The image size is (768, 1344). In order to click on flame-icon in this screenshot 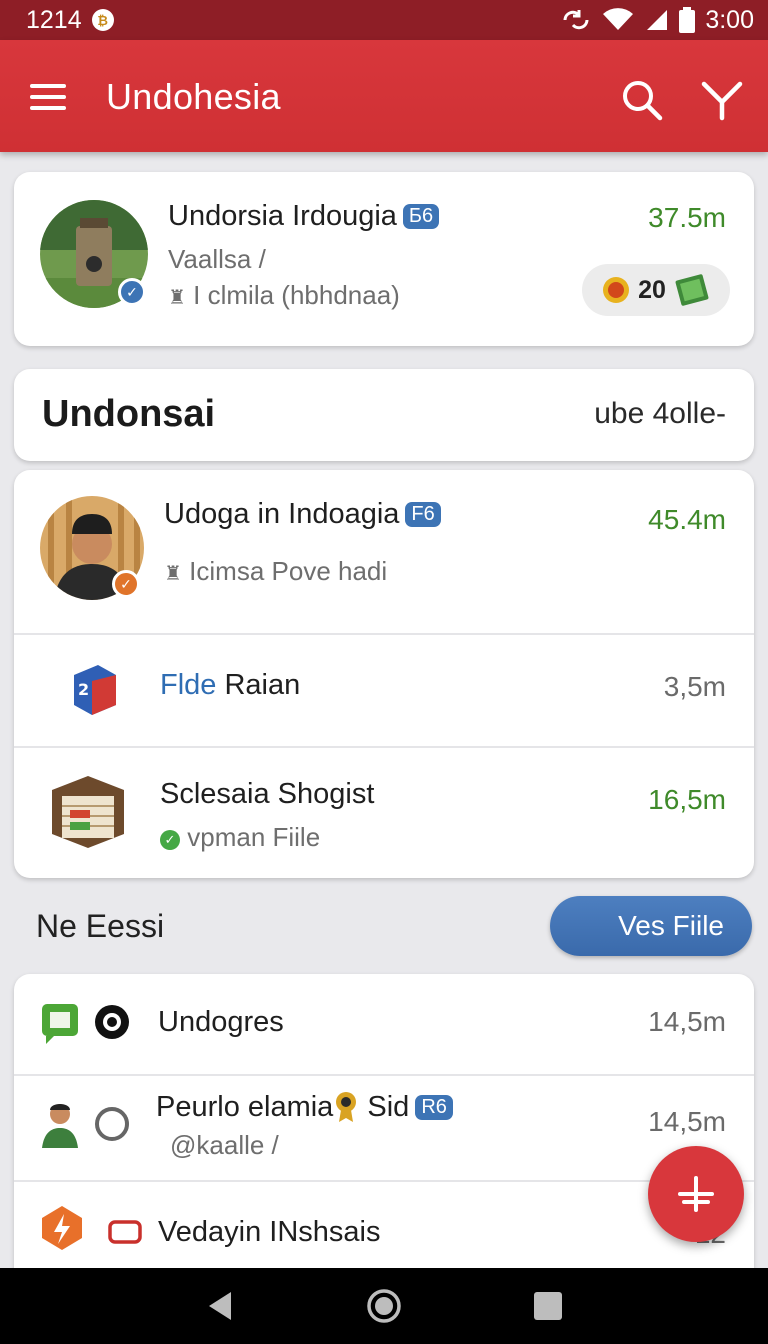, I will do `click(62, 1228)`.